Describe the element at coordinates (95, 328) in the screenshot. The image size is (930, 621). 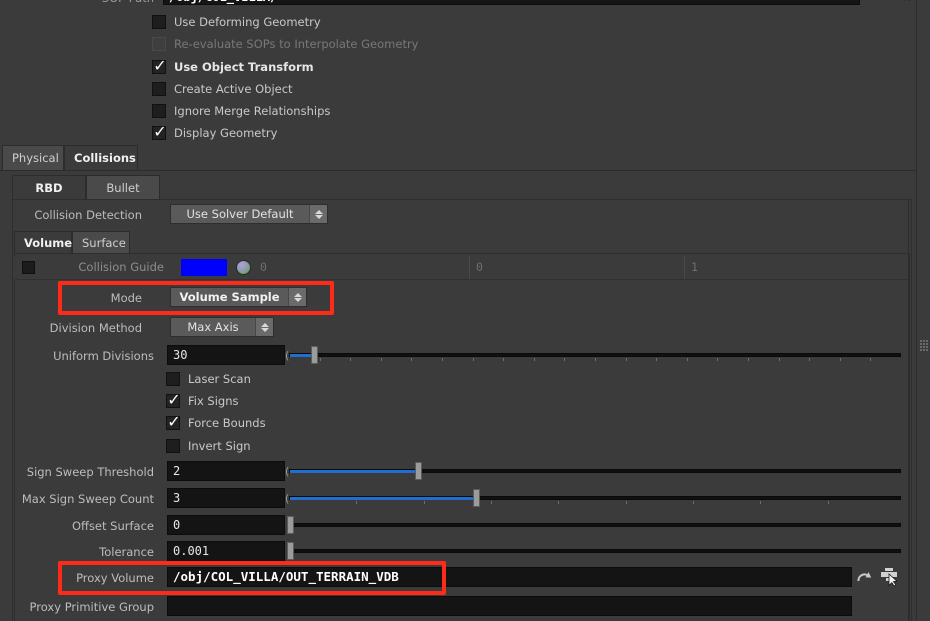
I see `division-method-label: Division Method` at that location.